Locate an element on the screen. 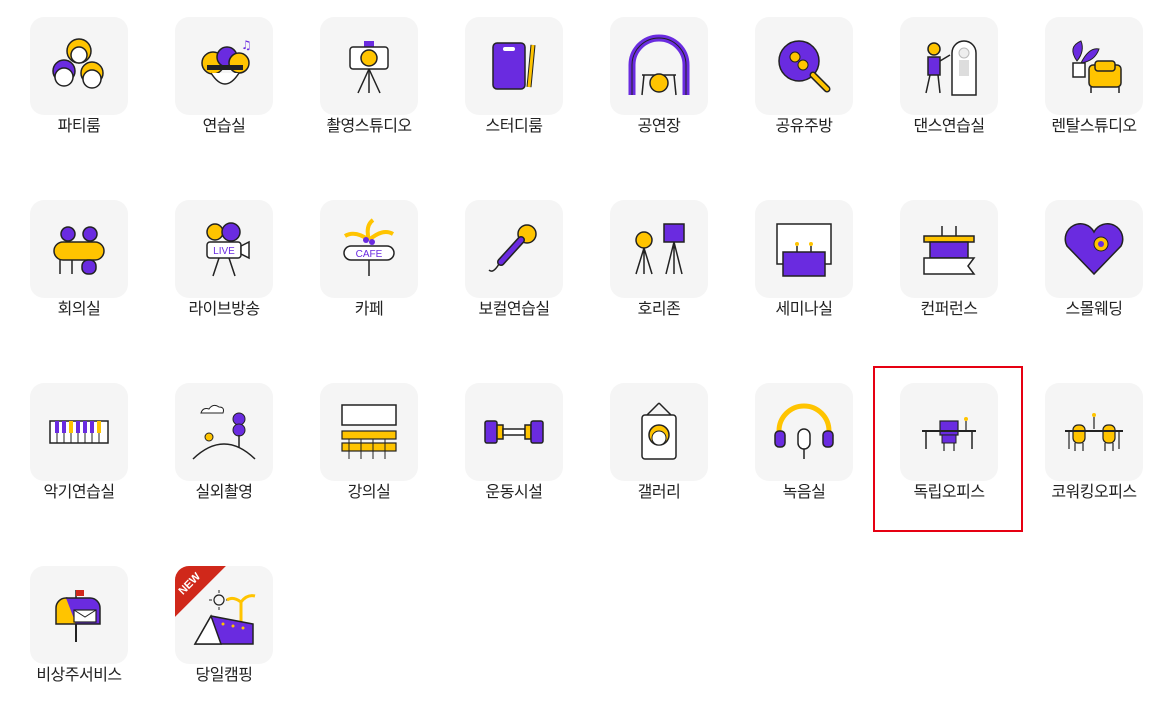 This screenshot has width=1167, height=724. category-item-outdoor: 실외촬영 is located at coordinates (217, 453).